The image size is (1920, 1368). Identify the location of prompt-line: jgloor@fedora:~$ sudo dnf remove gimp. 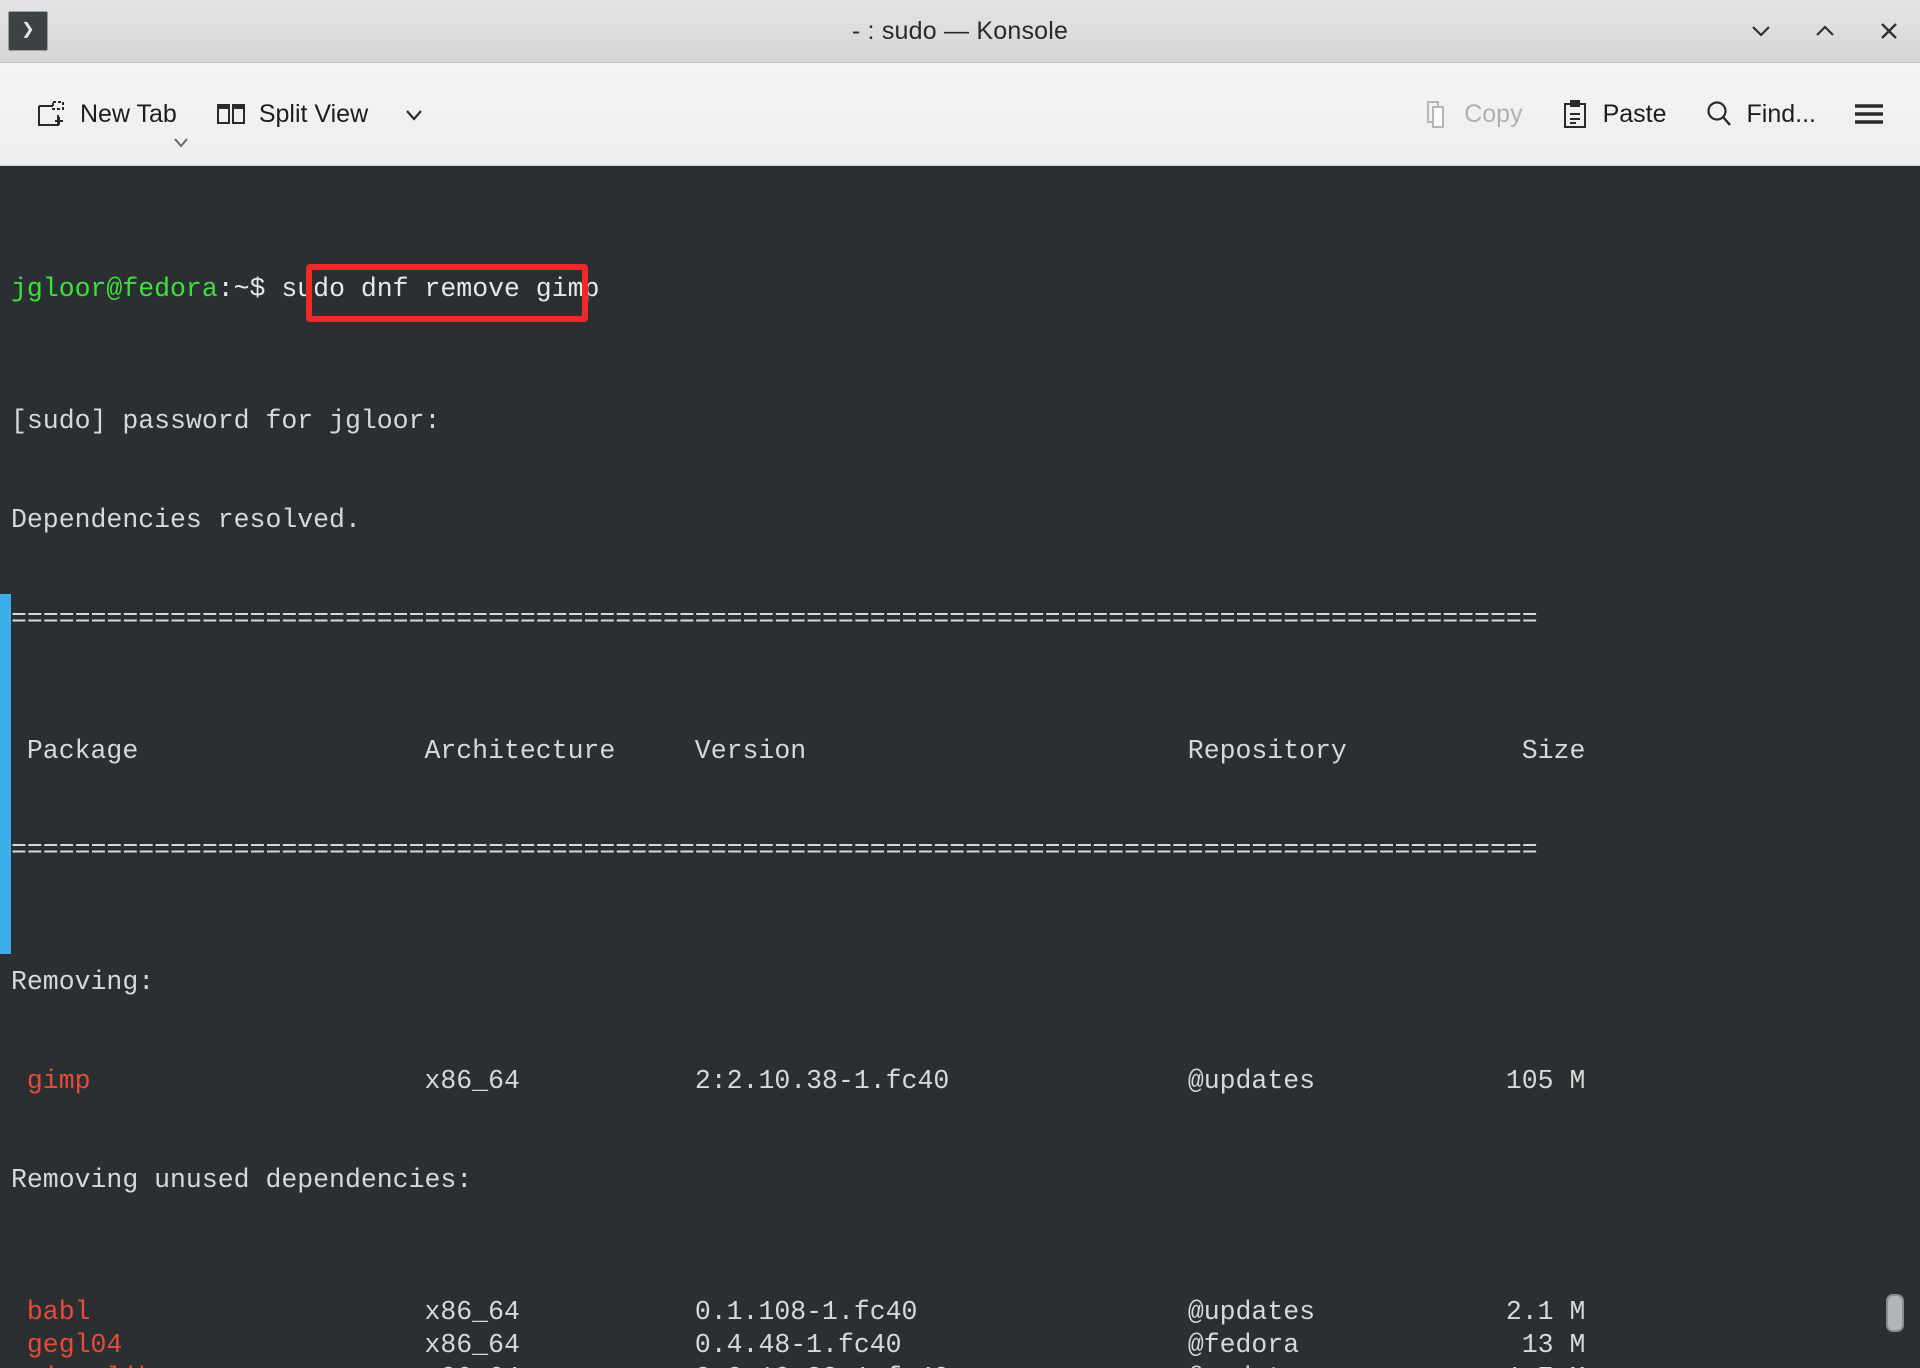
(965, 293).